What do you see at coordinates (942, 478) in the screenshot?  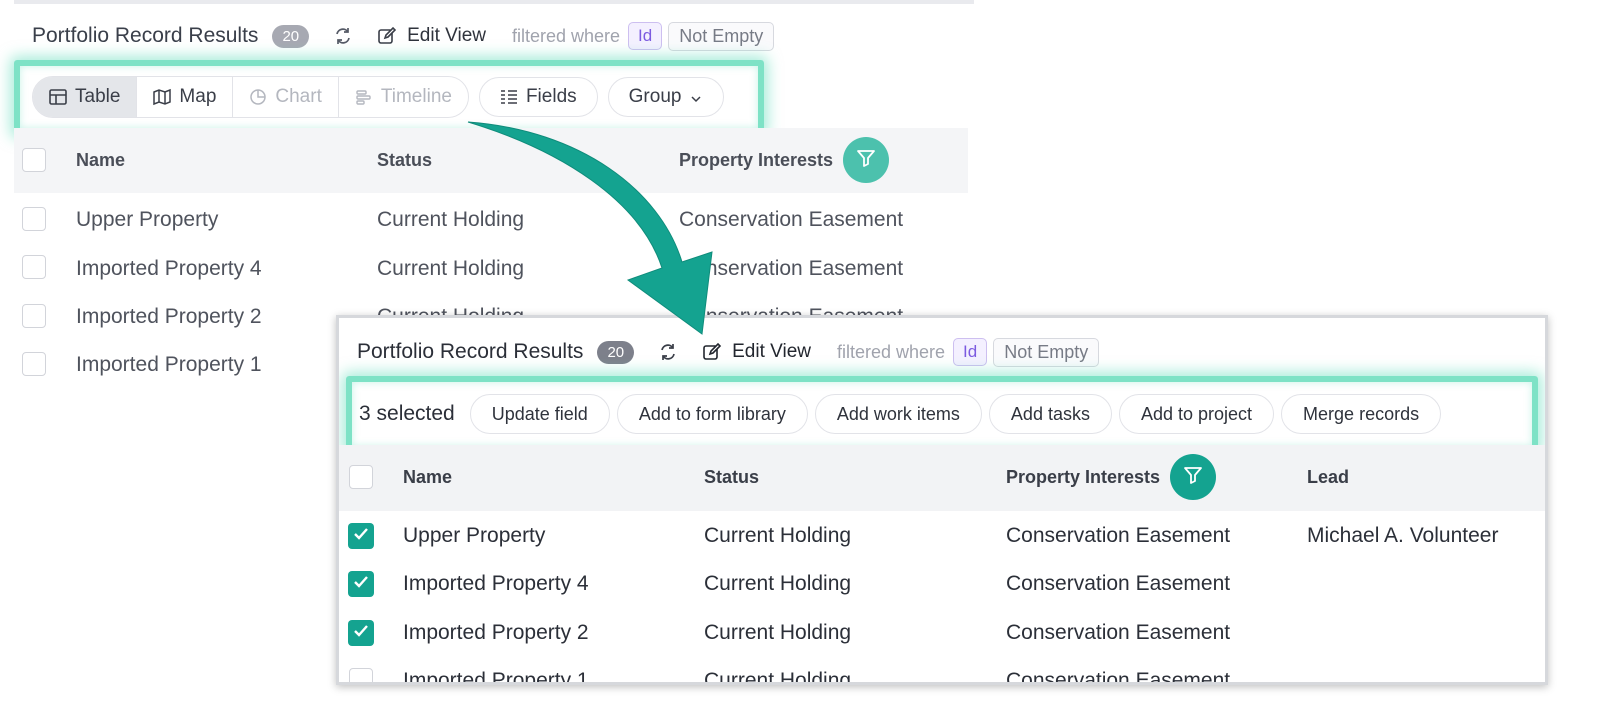 I see `table-header: Name Status Property Interests Lead` at bounding box center [942, 478].